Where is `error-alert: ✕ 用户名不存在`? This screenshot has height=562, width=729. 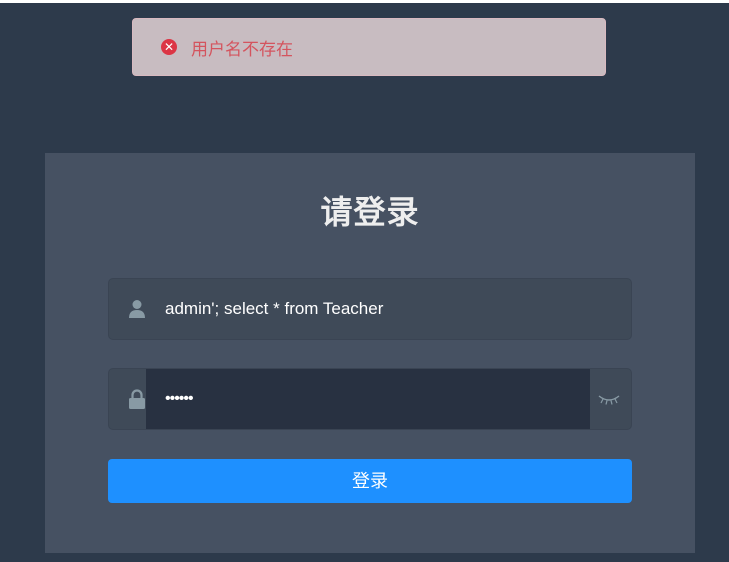 error-alert: ✕ 用户名不存在 is located at coordinates (369, 47).